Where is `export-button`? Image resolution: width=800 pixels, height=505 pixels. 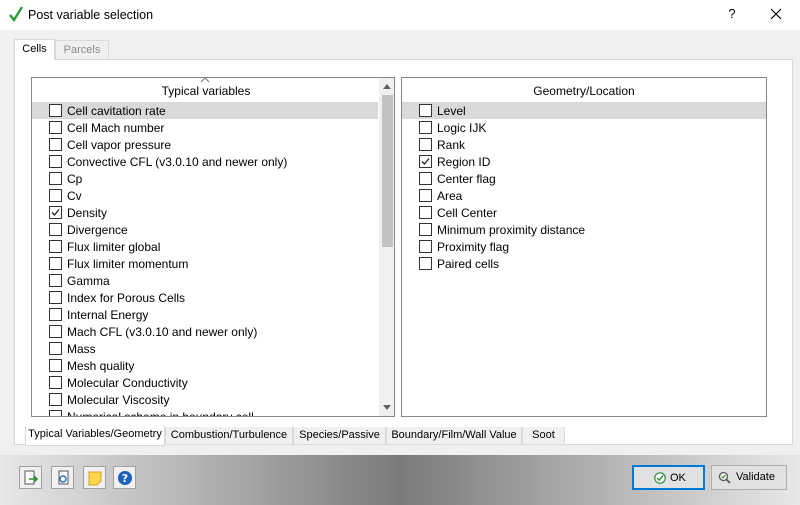 export-button is located at coordinates (30, 477).